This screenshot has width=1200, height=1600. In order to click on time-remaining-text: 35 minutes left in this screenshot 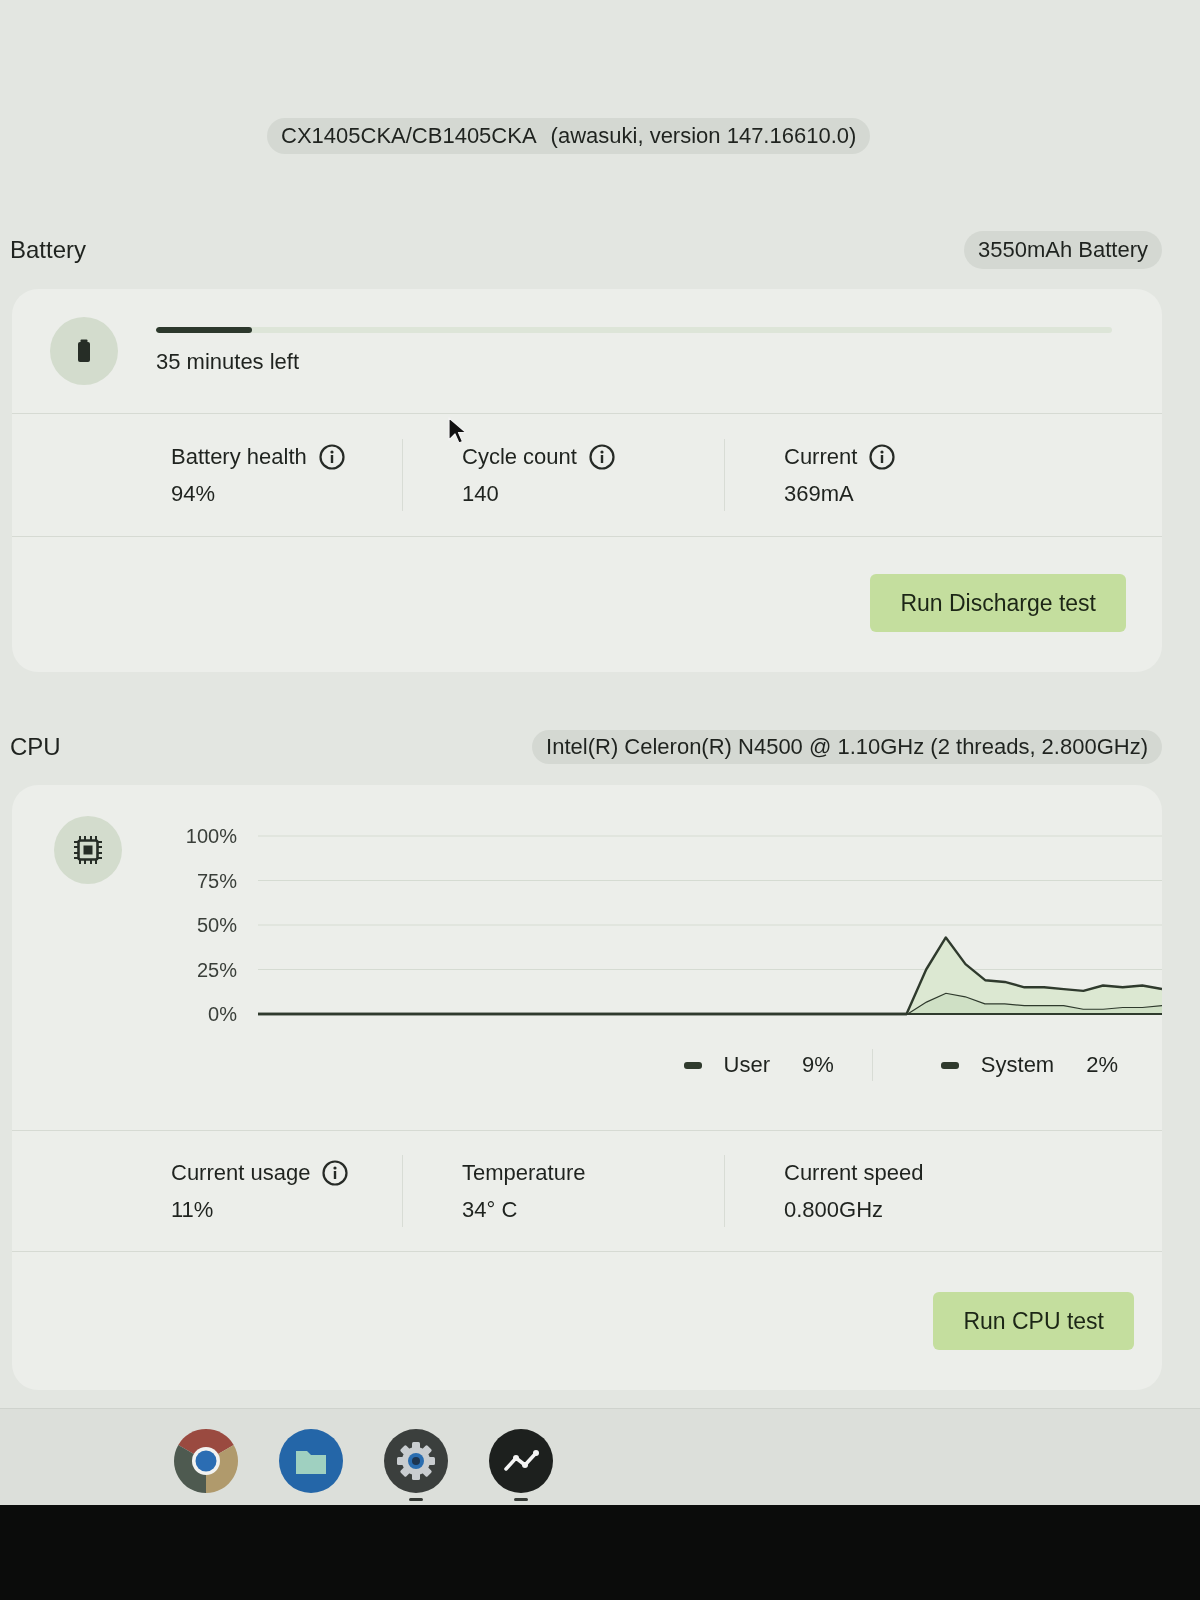, I will do `click(228, 362)`.